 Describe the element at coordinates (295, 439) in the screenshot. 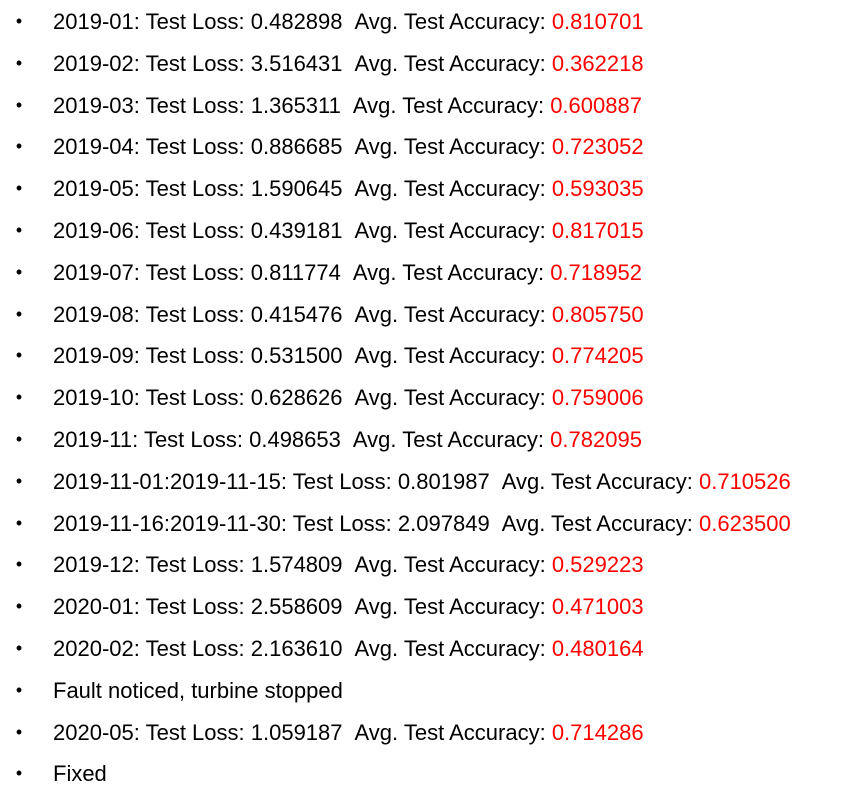

I see `loss-value: 0.498653` at that location.